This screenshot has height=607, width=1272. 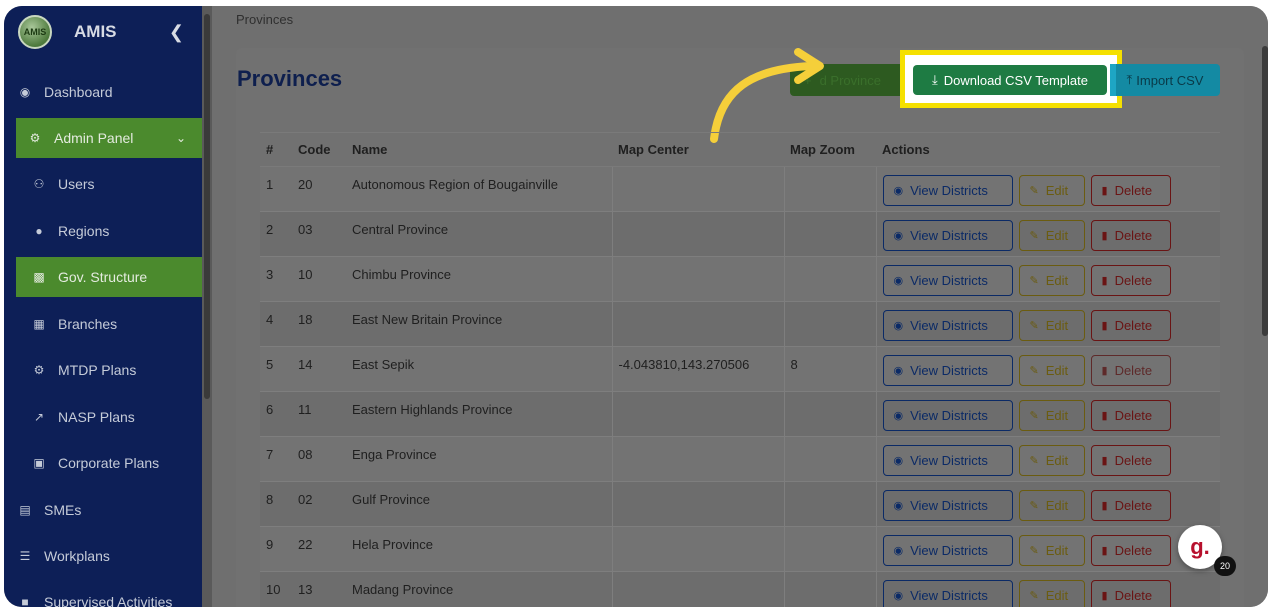 What do you see at coordinates (479, 589) in the screenshot?
I see `row-name: Madang Province` at bounding box center [479, 589].